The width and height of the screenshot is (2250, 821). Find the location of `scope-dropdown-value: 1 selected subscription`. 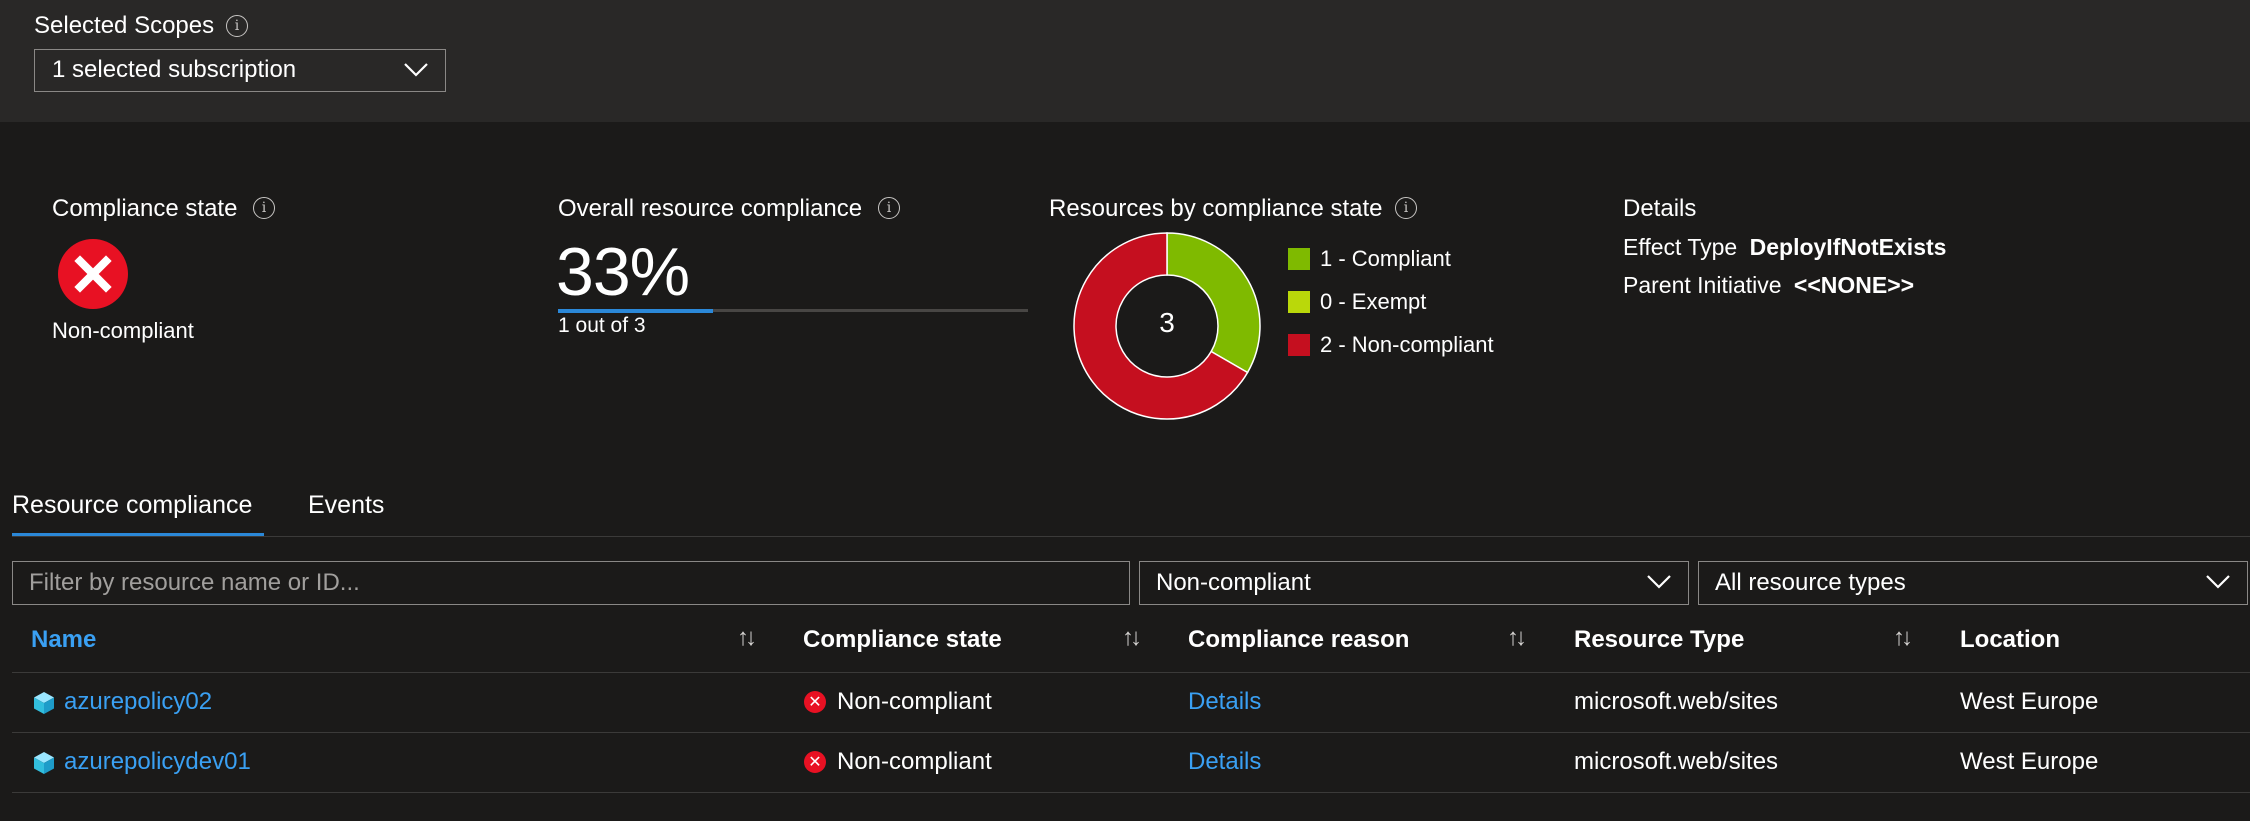

scope-dropdown-value: 1 selected subscription is located at coordinates (174, 69).